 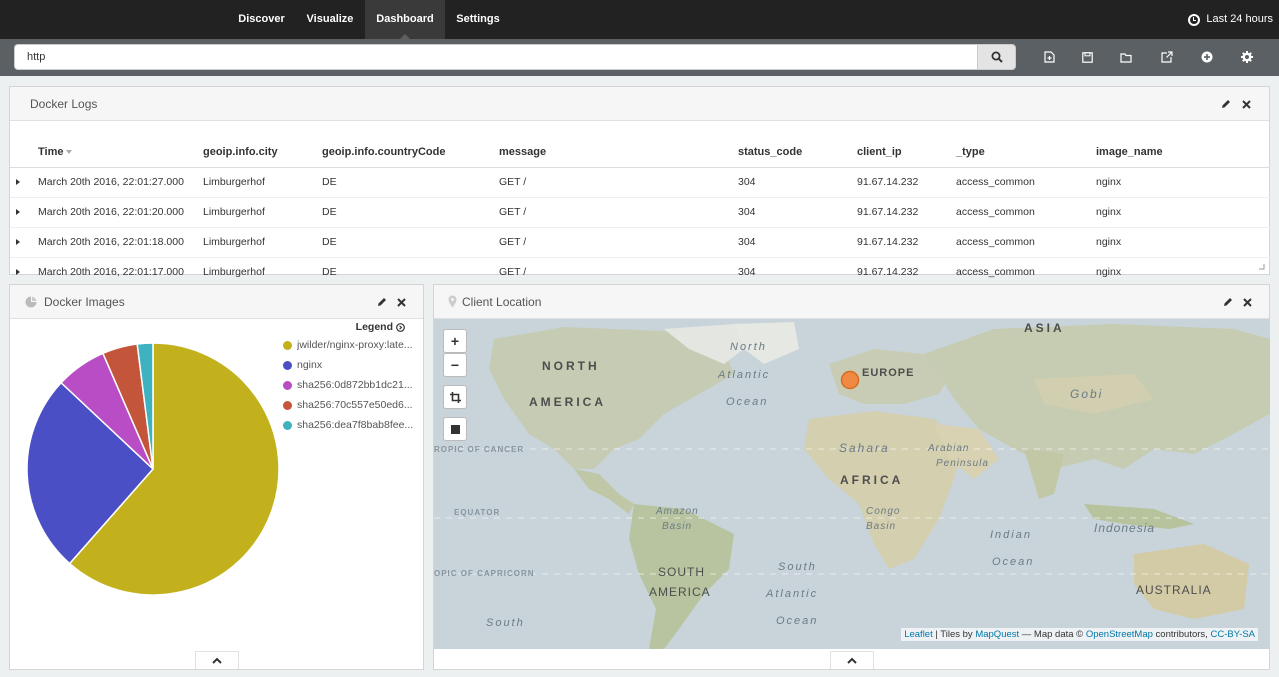 I want to click on tab-settings: Settings, so click(x=478, y=19).